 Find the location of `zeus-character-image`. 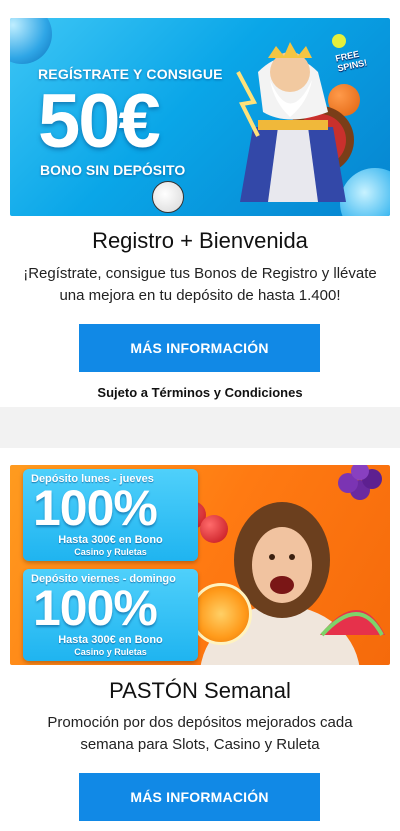

zeus-character-image is located at coordinates (295, 122).